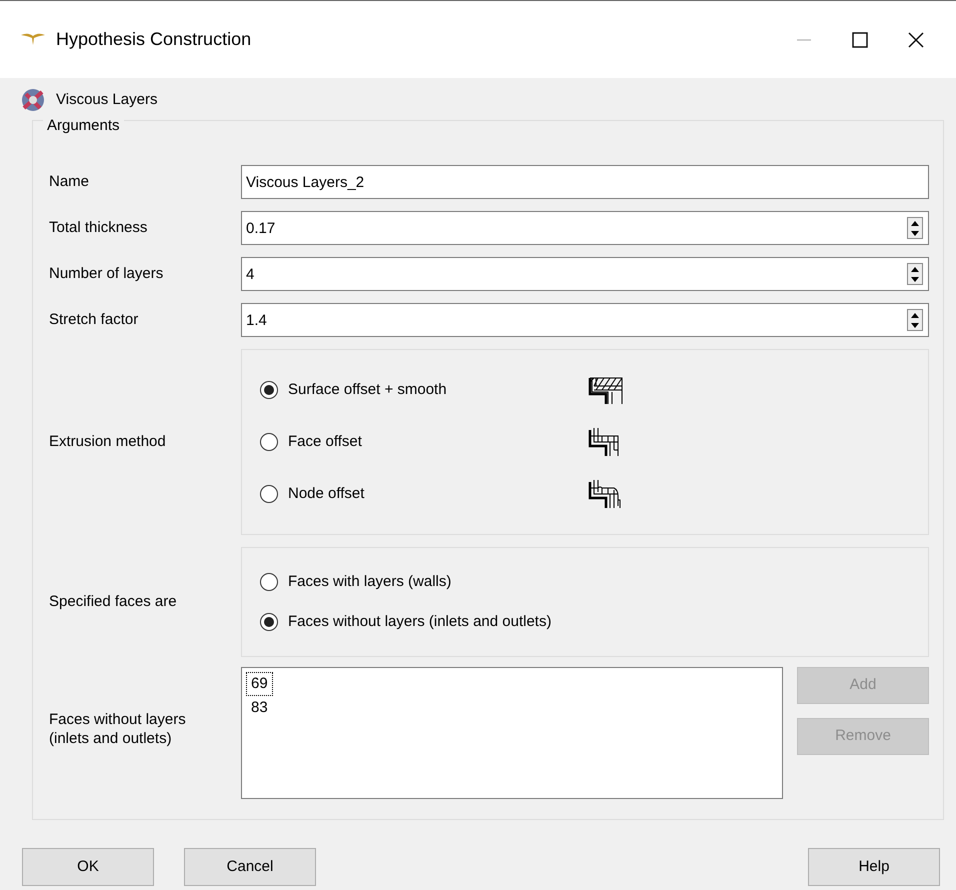 The width and height of the screenshot is (956, 890). I want to click on app-icon, so click(33, 39).